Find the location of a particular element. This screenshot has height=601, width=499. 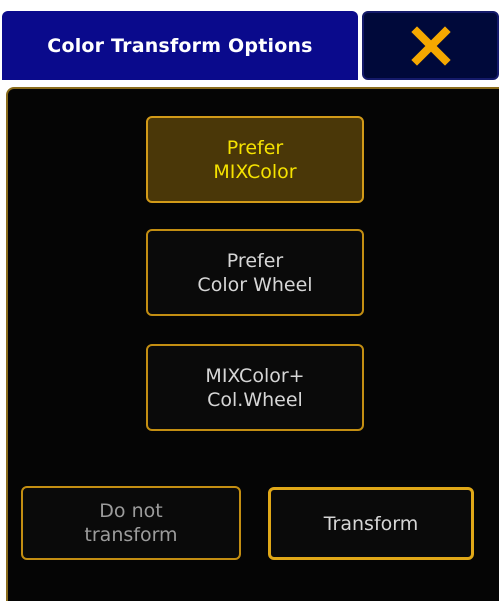

dialog-title: Color Transform Options is located at coordinates (180, 45).